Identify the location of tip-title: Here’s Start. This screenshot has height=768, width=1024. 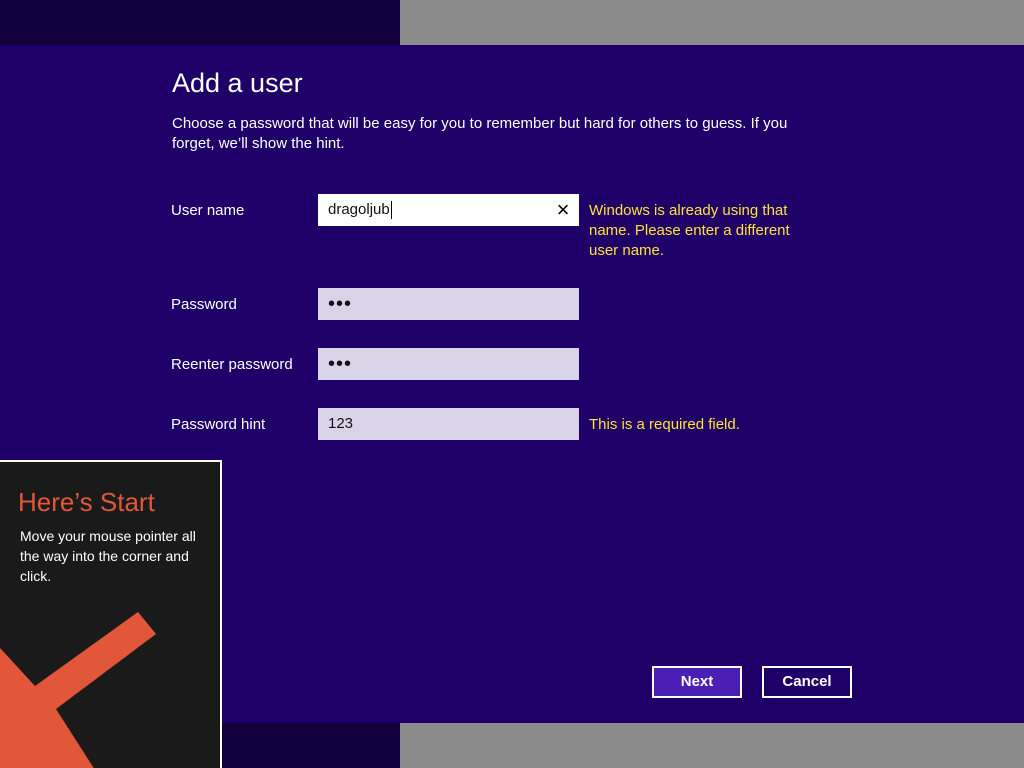
(86, 502).